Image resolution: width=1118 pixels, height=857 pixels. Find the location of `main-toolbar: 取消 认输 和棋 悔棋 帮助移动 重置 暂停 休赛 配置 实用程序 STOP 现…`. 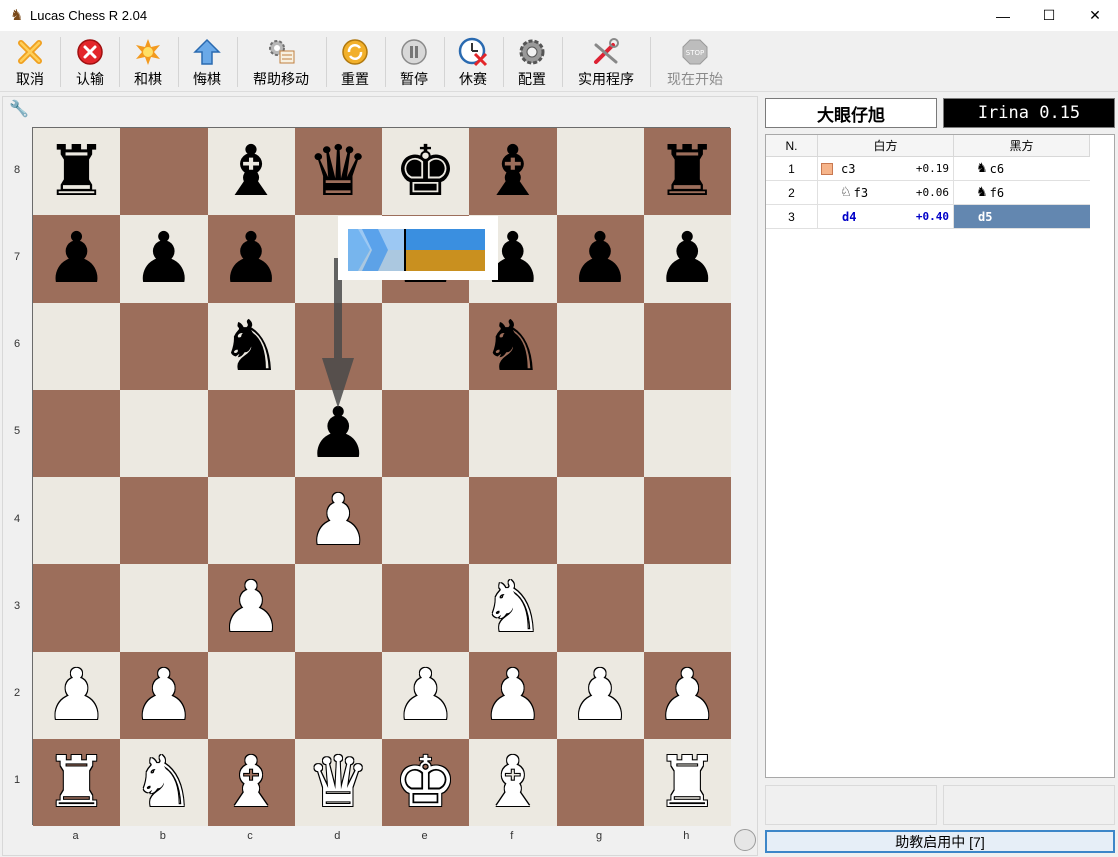

main-toolbar: 取消 认输 和棋 悔棋 帮助移动 重置 暂停 休赛 配置 实用程序 STOP 现… is located at coordinates (559, 61).